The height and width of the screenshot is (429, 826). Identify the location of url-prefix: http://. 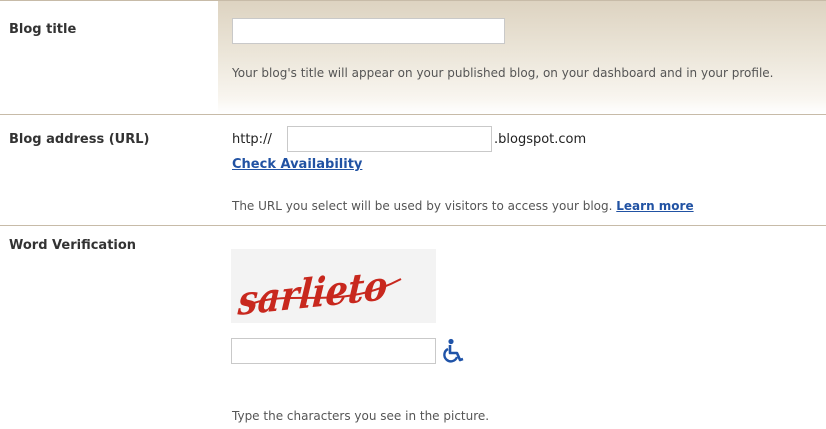
(252, 139).